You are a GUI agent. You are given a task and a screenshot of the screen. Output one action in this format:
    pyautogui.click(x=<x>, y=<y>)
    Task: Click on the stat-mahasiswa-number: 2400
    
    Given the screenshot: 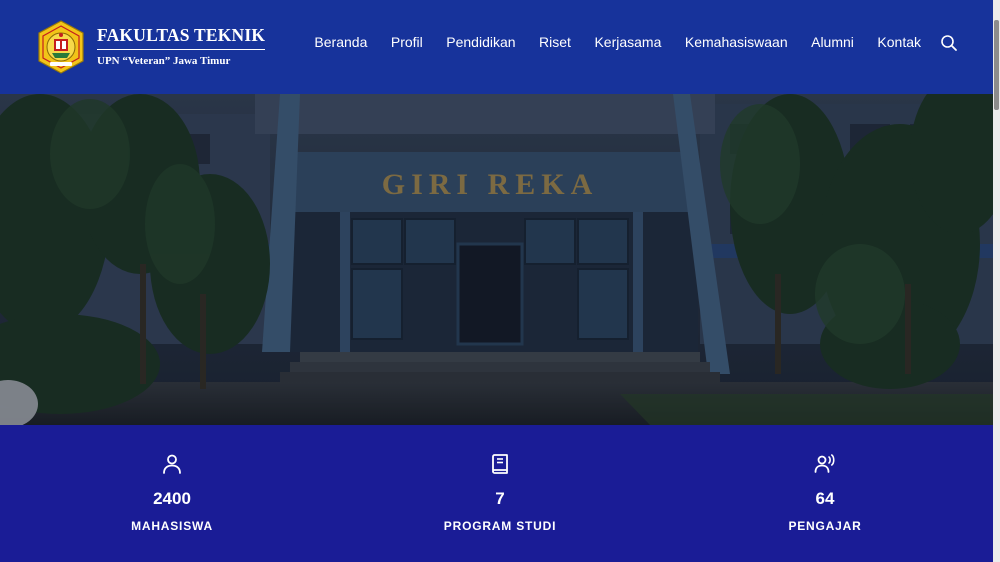 What is the action you would take?
    pyautogui.click(x=172, y=498)
    